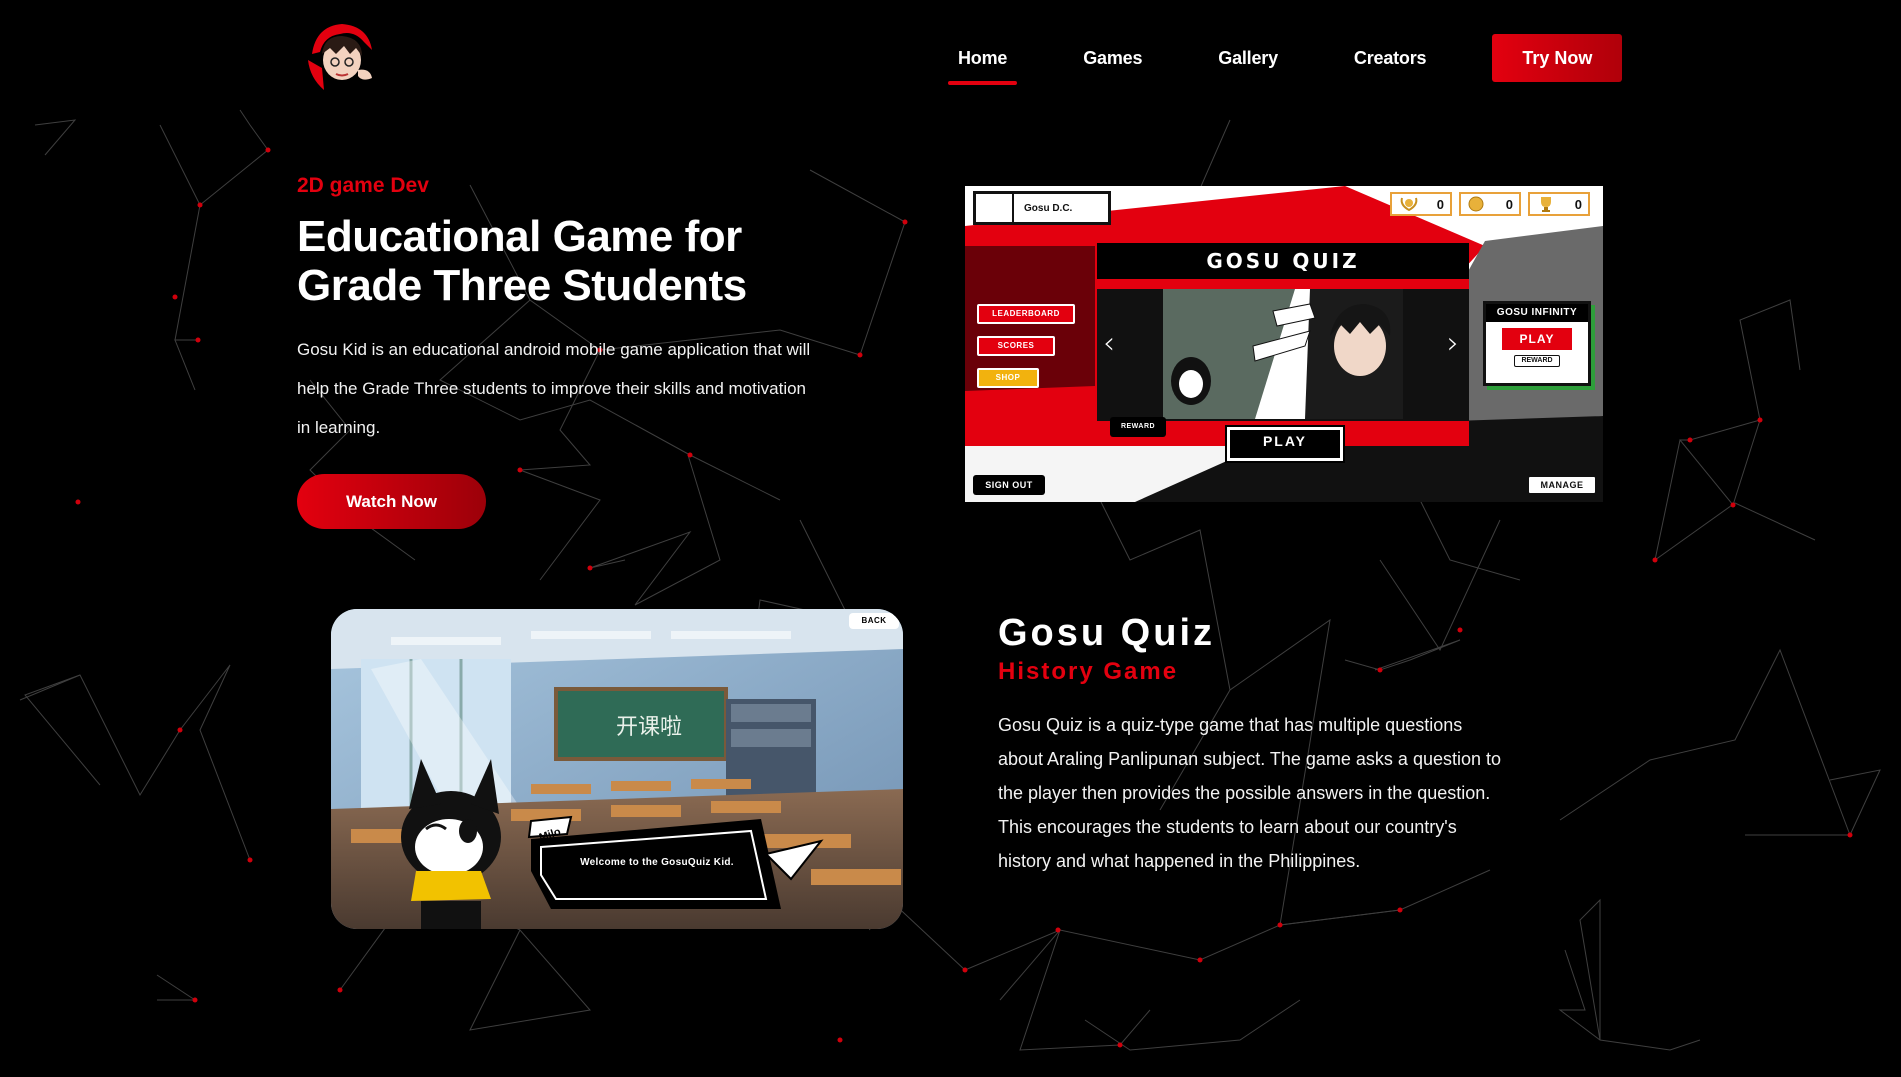 This screenshot has height=1077, width=1901. I want to click on gosu-kid-logo-icon, so click(341, 59).